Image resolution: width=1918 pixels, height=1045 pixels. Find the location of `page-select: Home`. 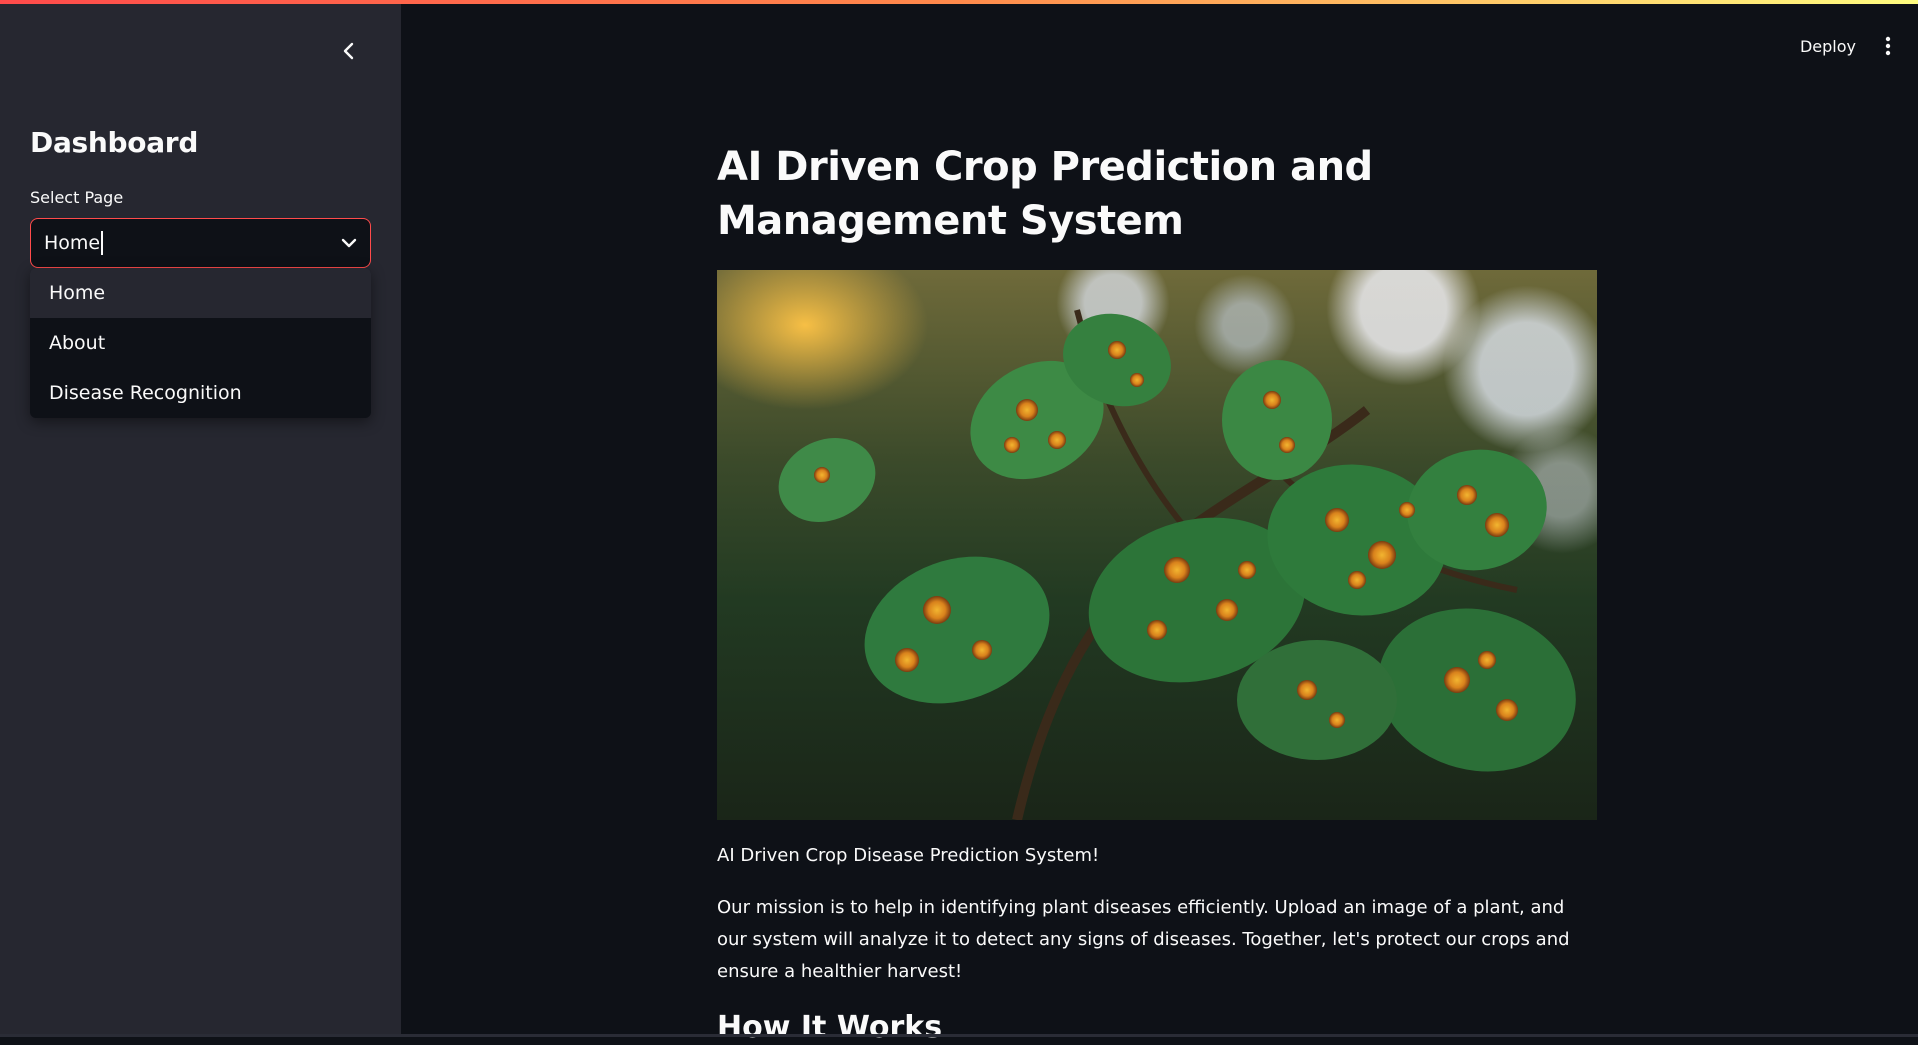

page-select: Home is located at coordinates (200, 243).